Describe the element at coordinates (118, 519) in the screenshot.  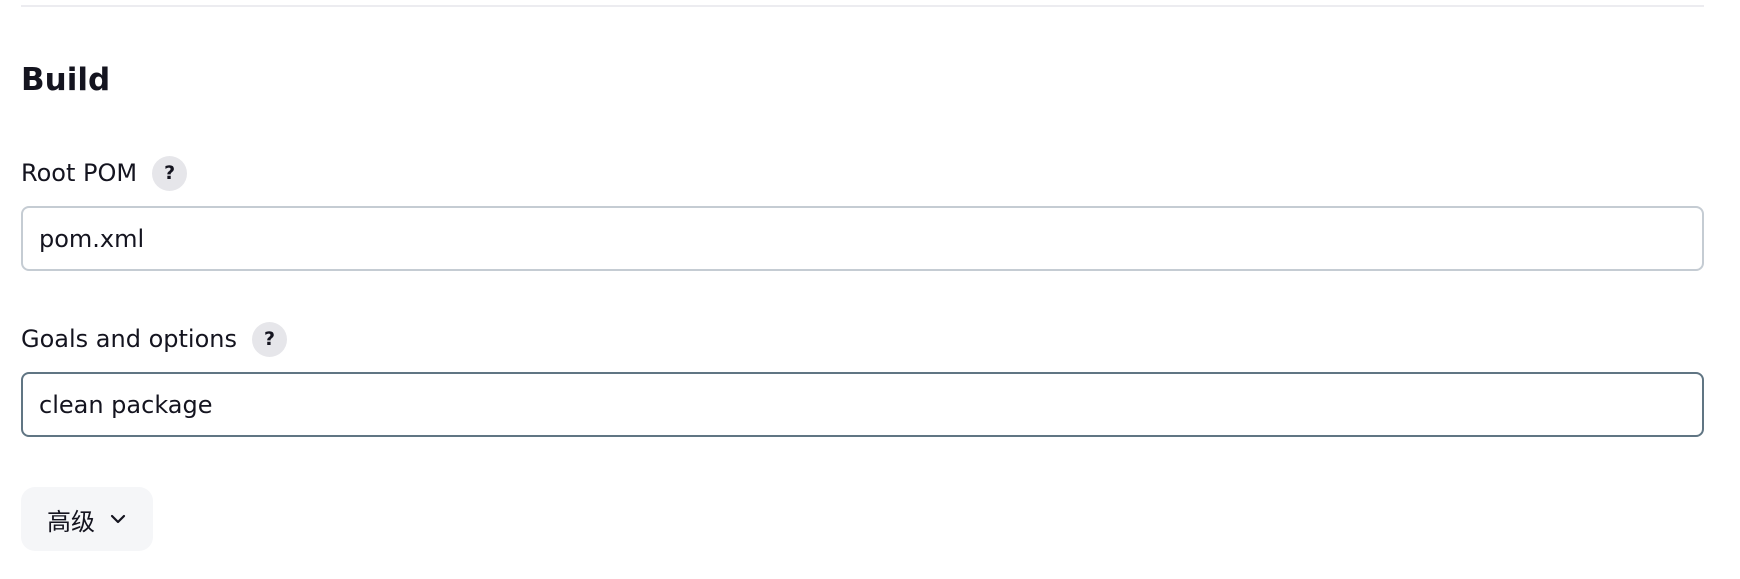
I see `chevron-down-icon` at that location.